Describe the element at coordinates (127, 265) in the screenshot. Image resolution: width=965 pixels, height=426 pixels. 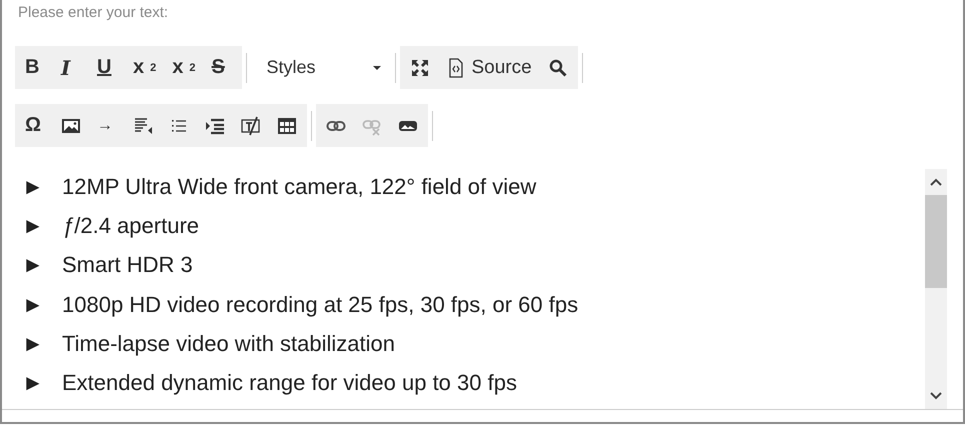
I see `list-item-text: Smart HDR 3` at that location.